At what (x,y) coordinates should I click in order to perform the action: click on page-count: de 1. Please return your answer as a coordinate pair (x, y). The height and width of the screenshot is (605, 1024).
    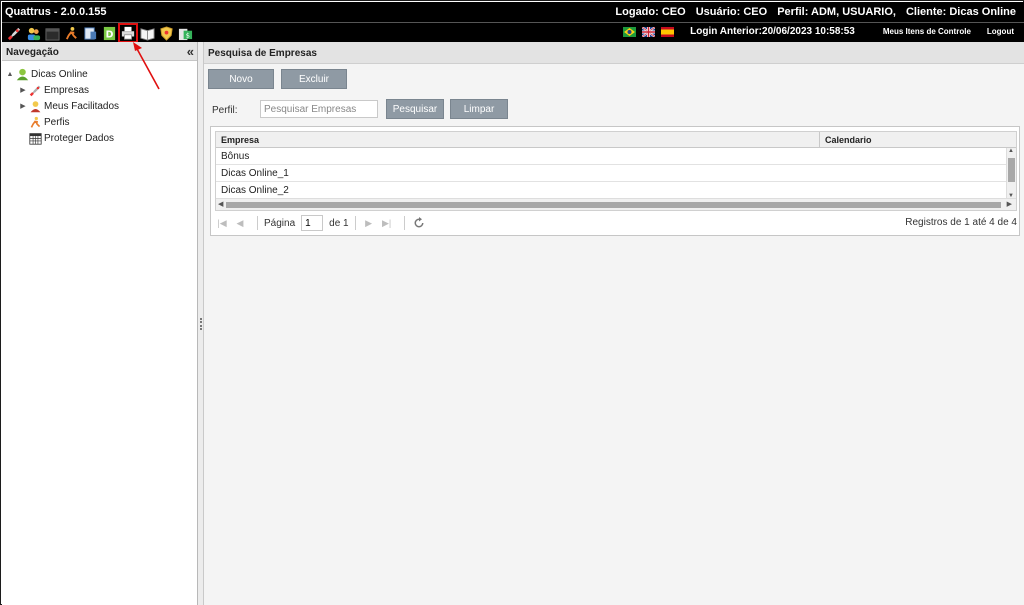
    Looking at the image, I should click on (339, 223).